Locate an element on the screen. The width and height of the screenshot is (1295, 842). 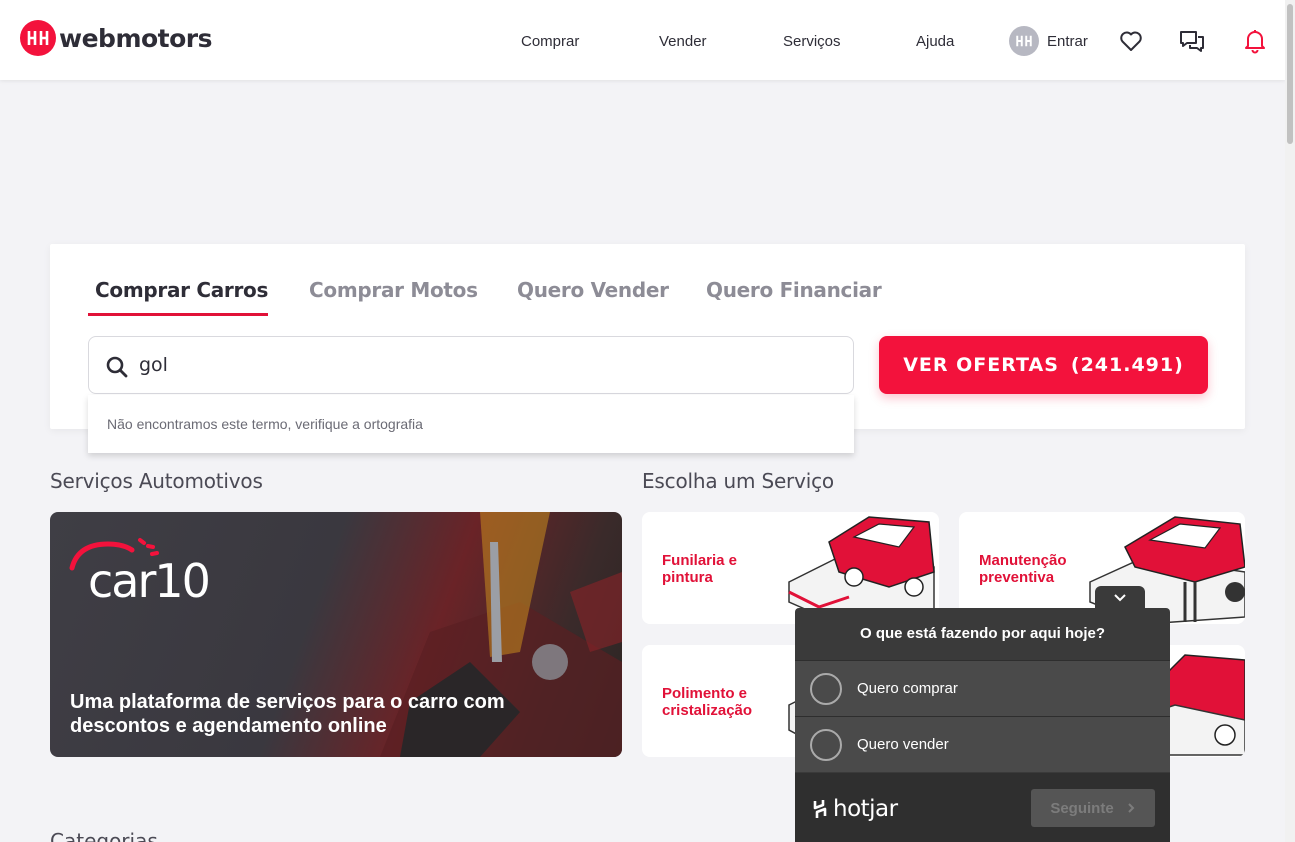
page-scrollbar is located at coordinates (1290, 421).